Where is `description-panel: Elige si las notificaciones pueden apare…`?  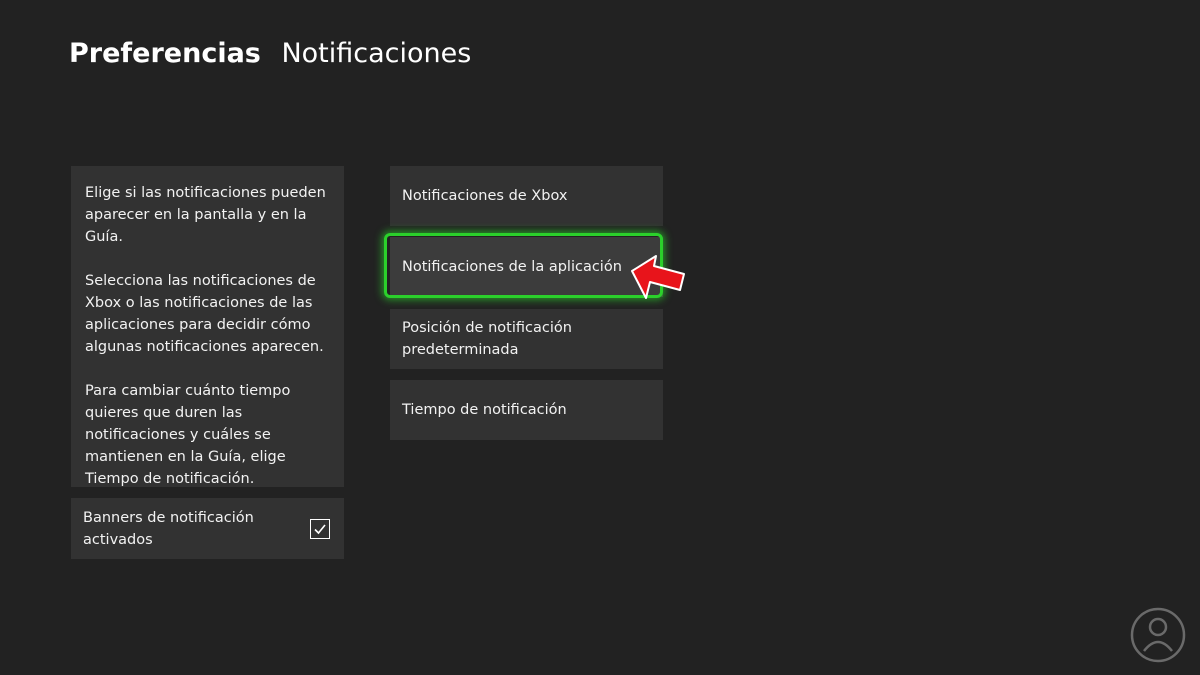 description-panel: Elige si las notificaciones pueden apare… is located at coordinates (207, 326).